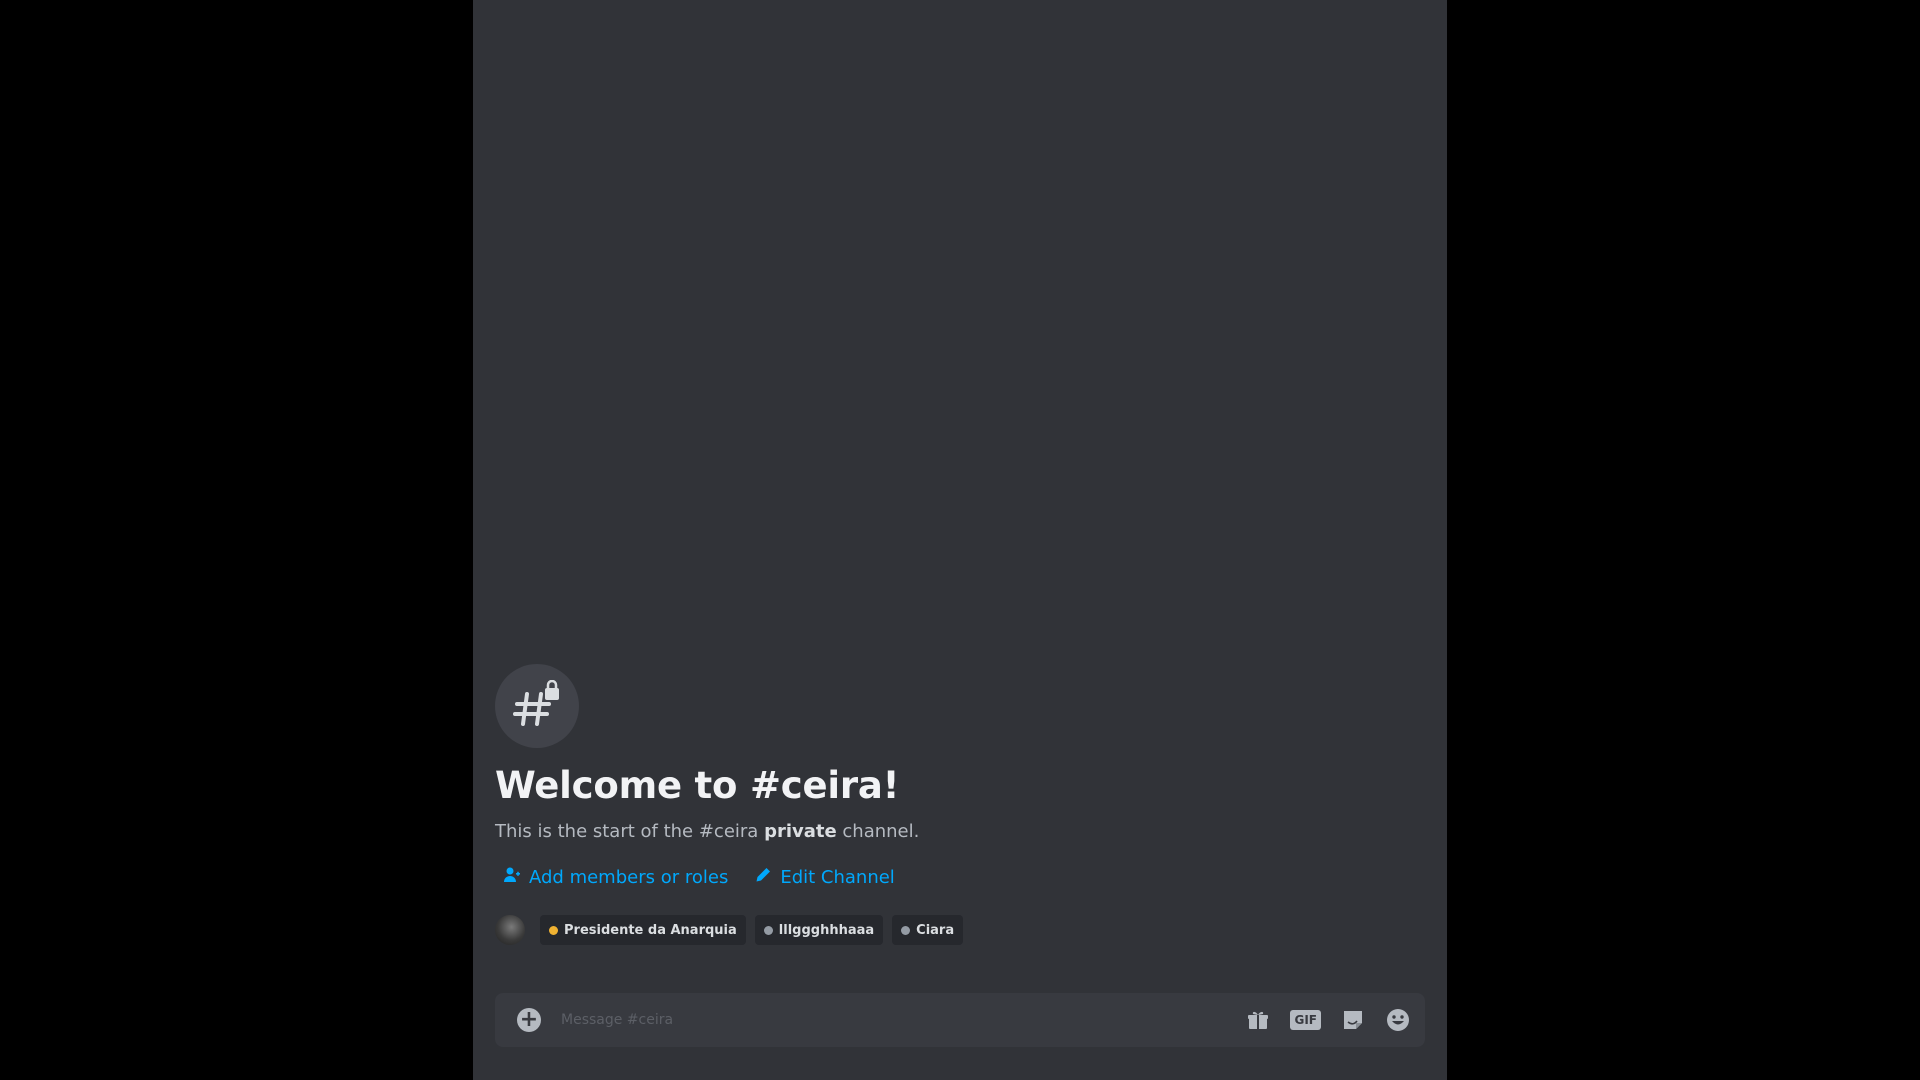  What do you see at coordinates (537, 706) in the screenshot?
I see `hashtag-lock-icon` at bounding box center [537, 706].